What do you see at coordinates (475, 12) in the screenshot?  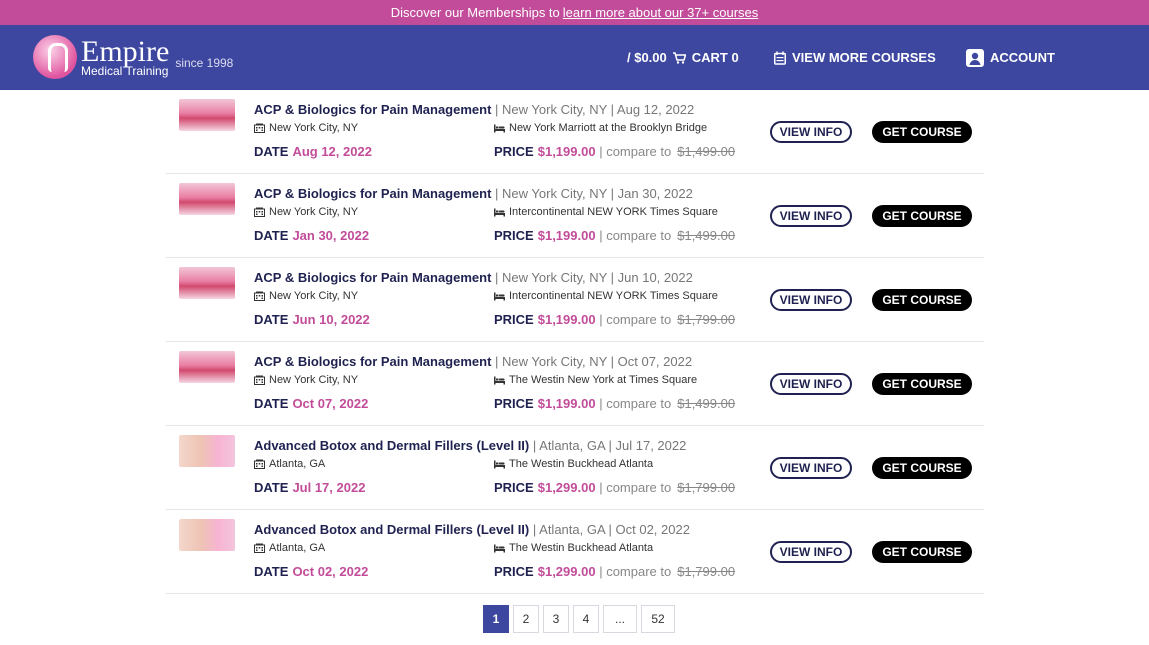 I see `promo-text: Discover our Memberships to` at bounding box center [475, 12].